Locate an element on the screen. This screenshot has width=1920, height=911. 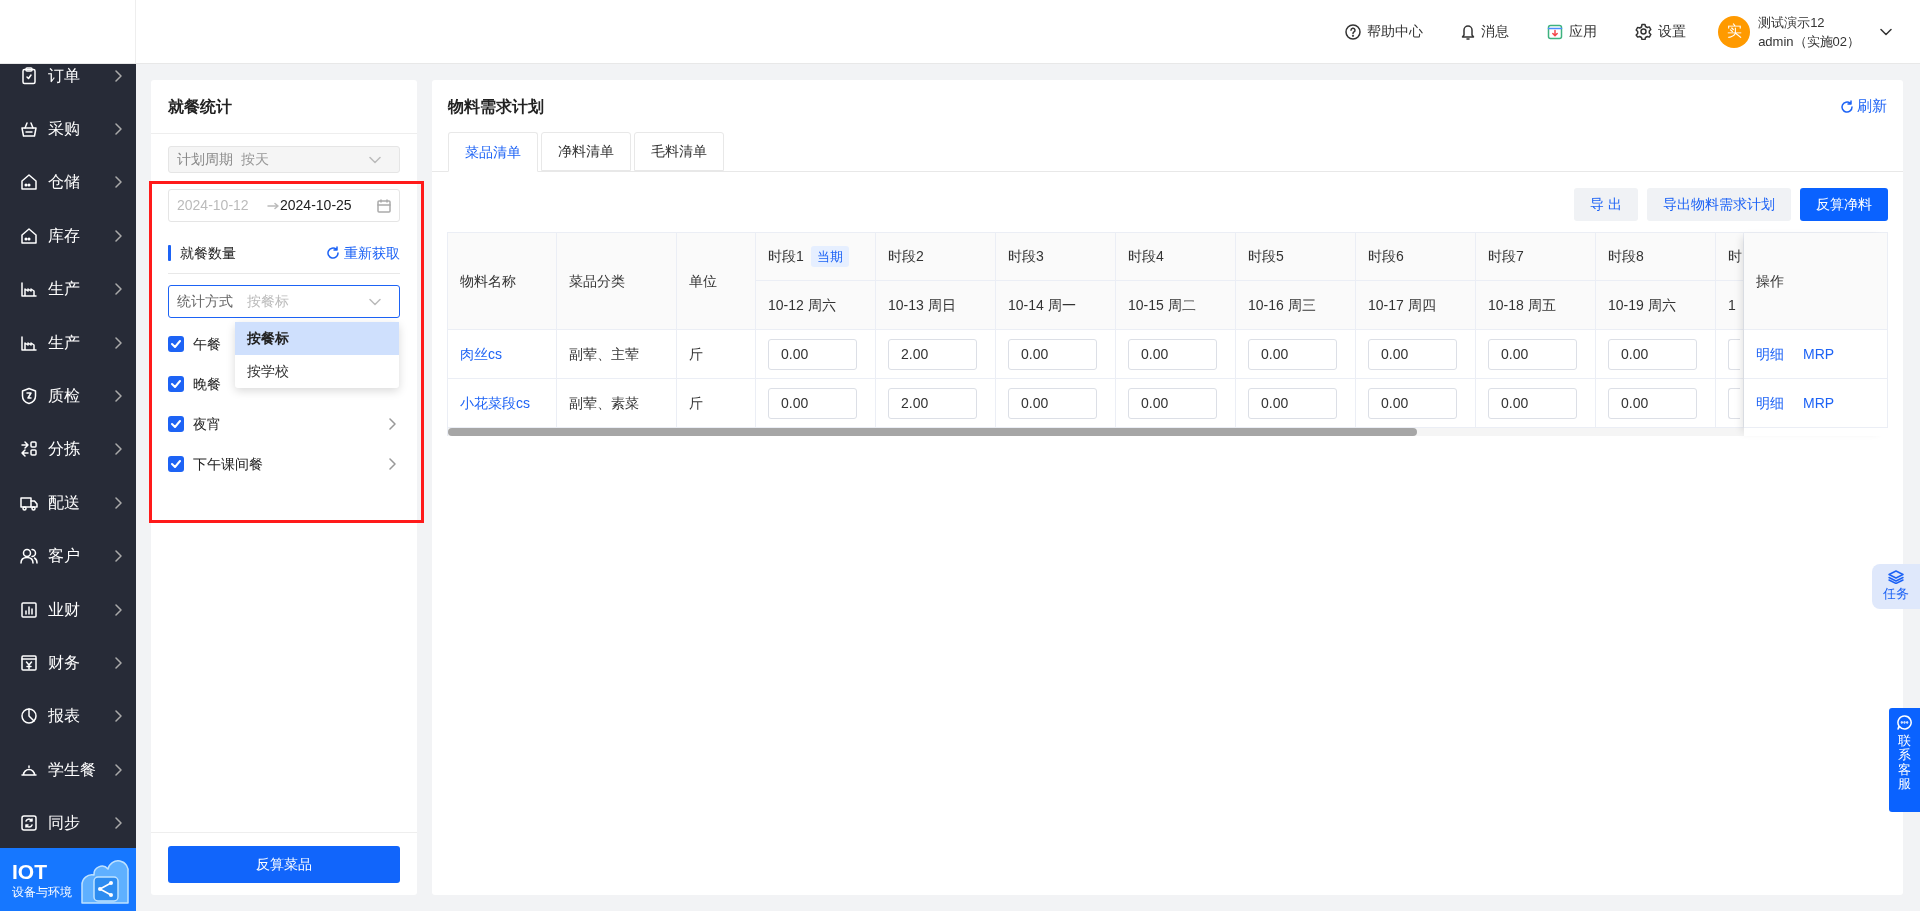
chevron-down-icon is located at coordinates (1886, 31).